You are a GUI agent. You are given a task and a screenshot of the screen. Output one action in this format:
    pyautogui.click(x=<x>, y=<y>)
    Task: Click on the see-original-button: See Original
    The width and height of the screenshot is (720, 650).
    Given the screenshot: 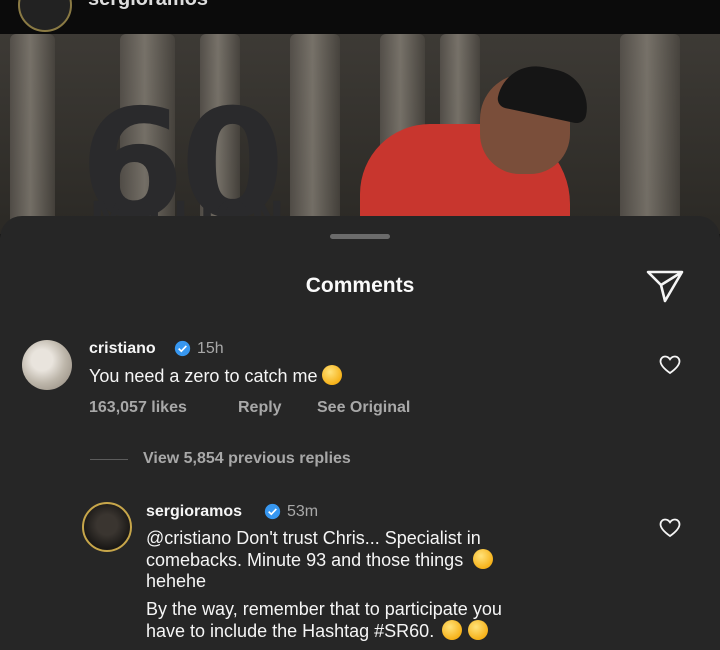 What is the action you would take?
    pyautogui.click(x=363, y=408)
    